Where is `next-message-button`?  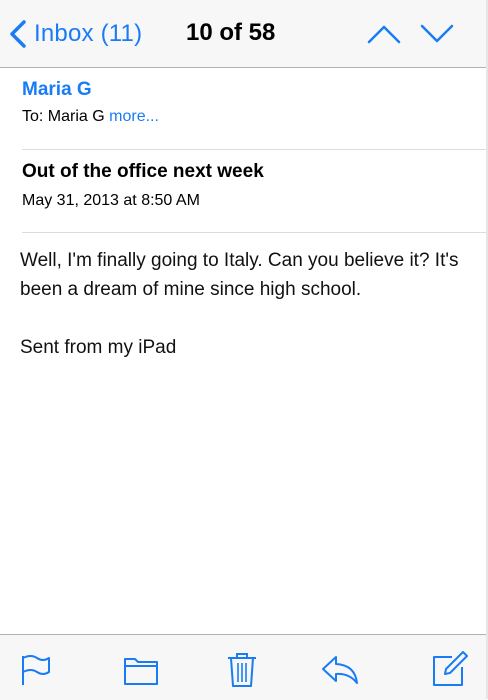
next-message-button is located at coordinates (437, 34).